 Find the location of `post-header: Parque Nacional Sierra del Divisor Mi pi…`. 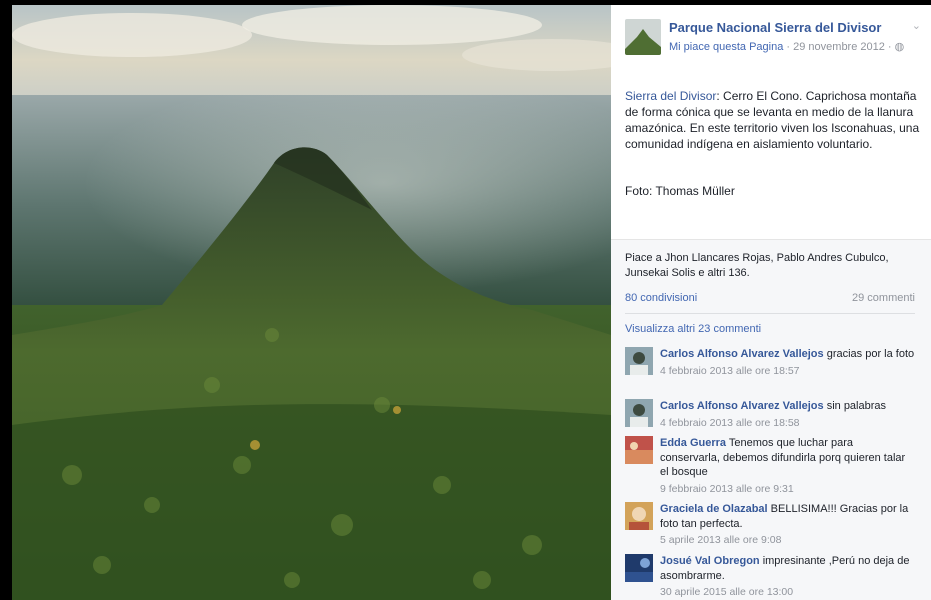

post-header: Parque Nacional Sierra del Divisor Mi pi… is located at coordinates (773, 39).